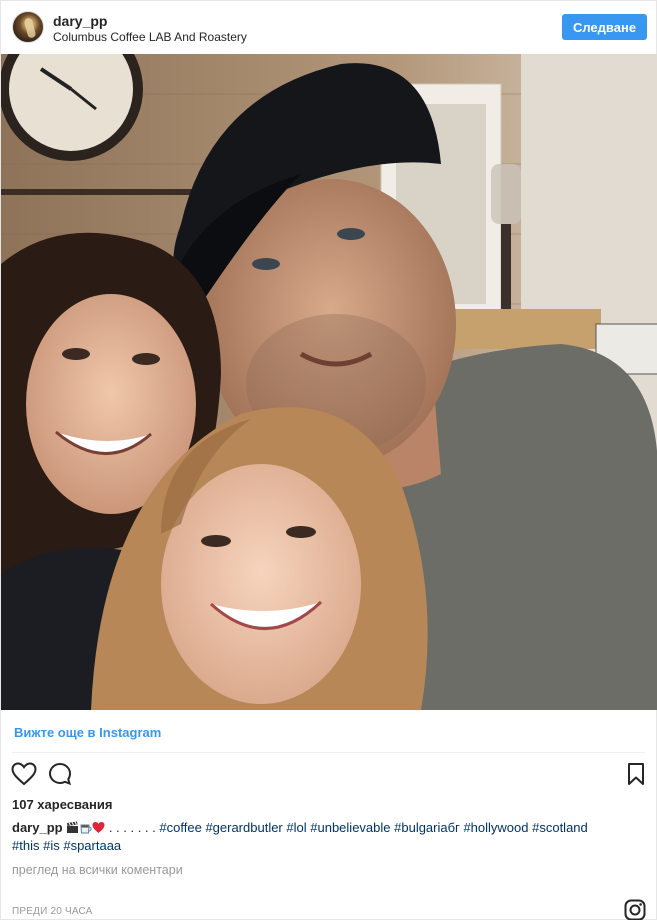 The image size is (657, 920). What do you see at coordinates (243, 827) in the screenshot?
I see `hashtag-link: #gerardbutler` at bounding box center [243, 827].